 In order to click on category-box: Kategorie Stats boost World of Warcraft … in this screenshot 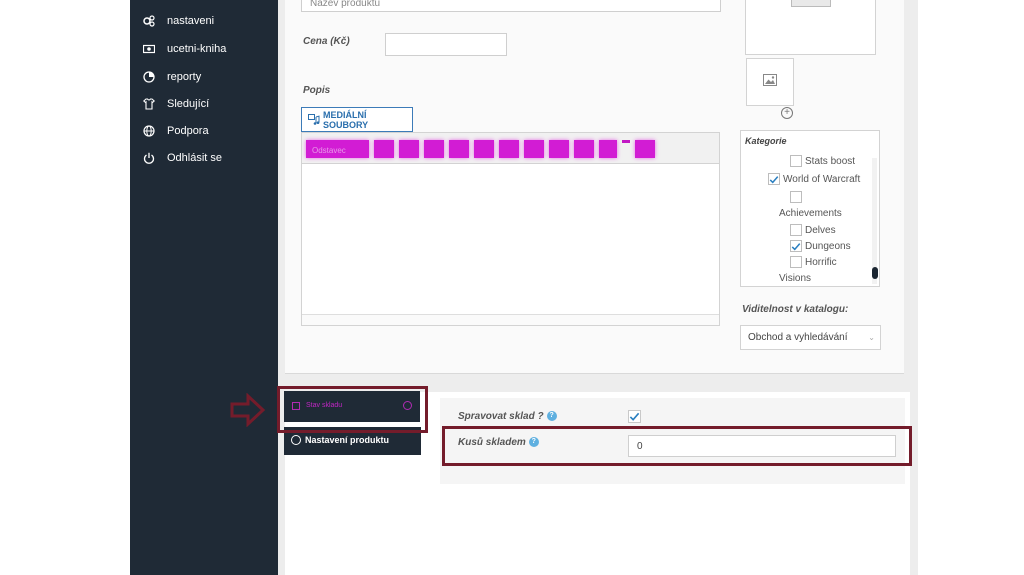, I will do `click(810, 208)`.